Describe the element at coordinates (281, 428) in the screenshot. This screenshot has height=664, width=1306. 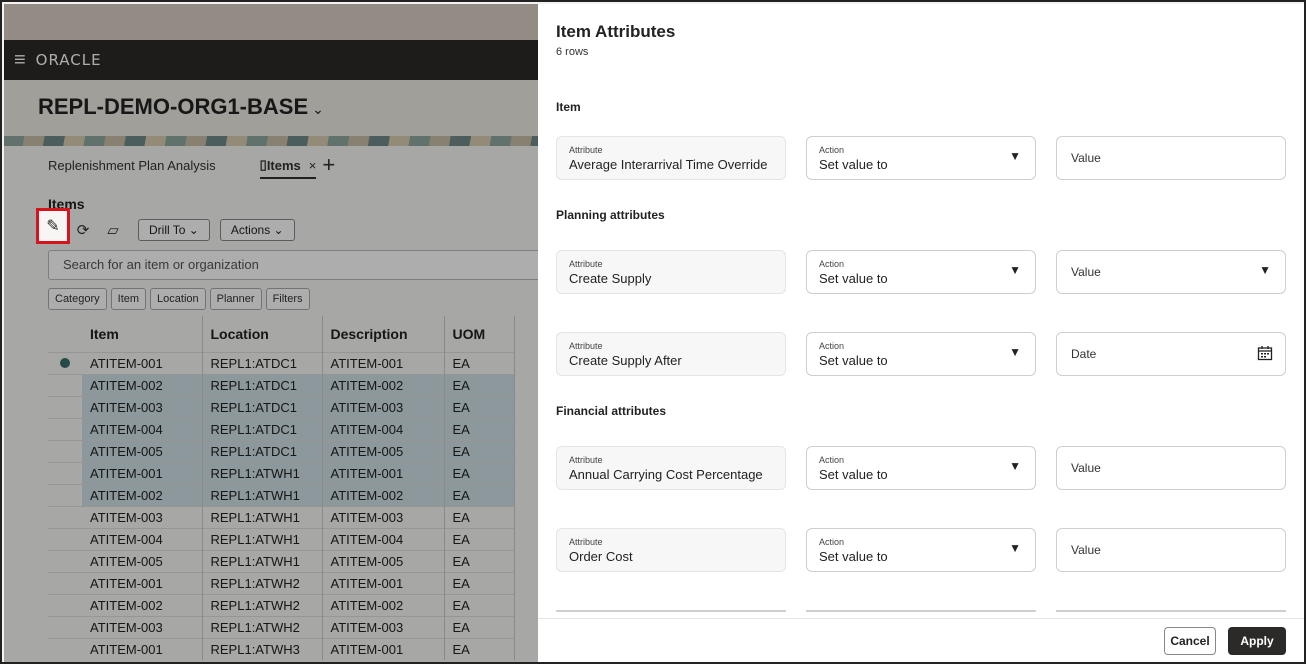
I see `table-row: ATITEM-004 REPL1:ATDC1 ATITEM-004 EA` at that location.